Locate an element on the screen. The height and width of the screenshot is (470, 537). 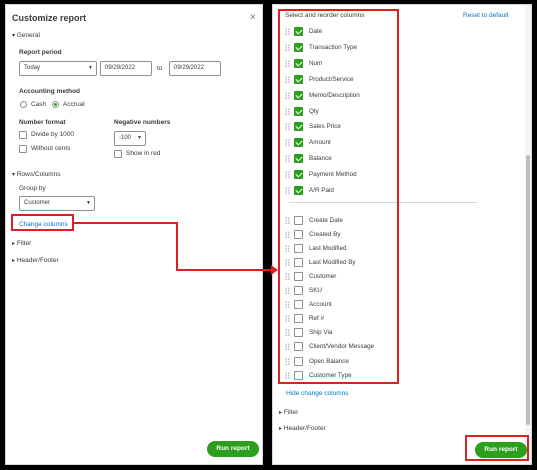
scrollbar-thumb is located at coordinates (528, 290).